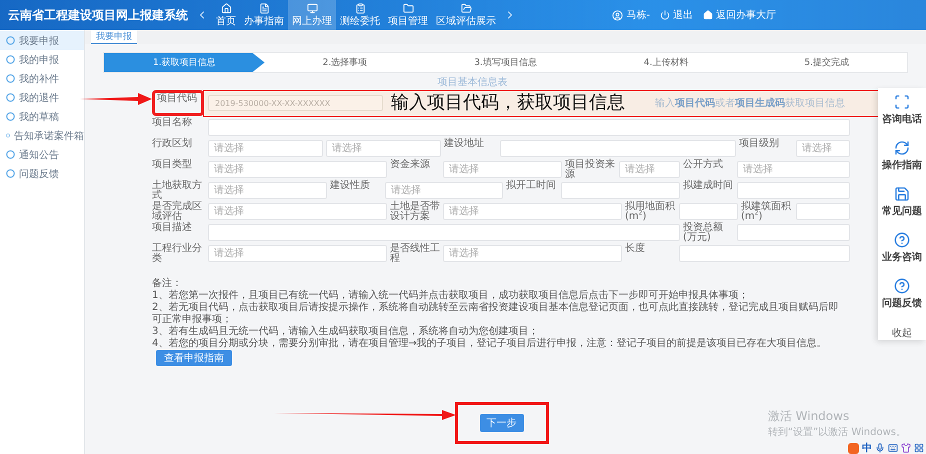 The width and height of the screenshot is (926, 454). What do you see at coordinates (177, 211) in the screenshot?
I see `field-label: 是否完成区域评估` at bounding box center [177, 211].